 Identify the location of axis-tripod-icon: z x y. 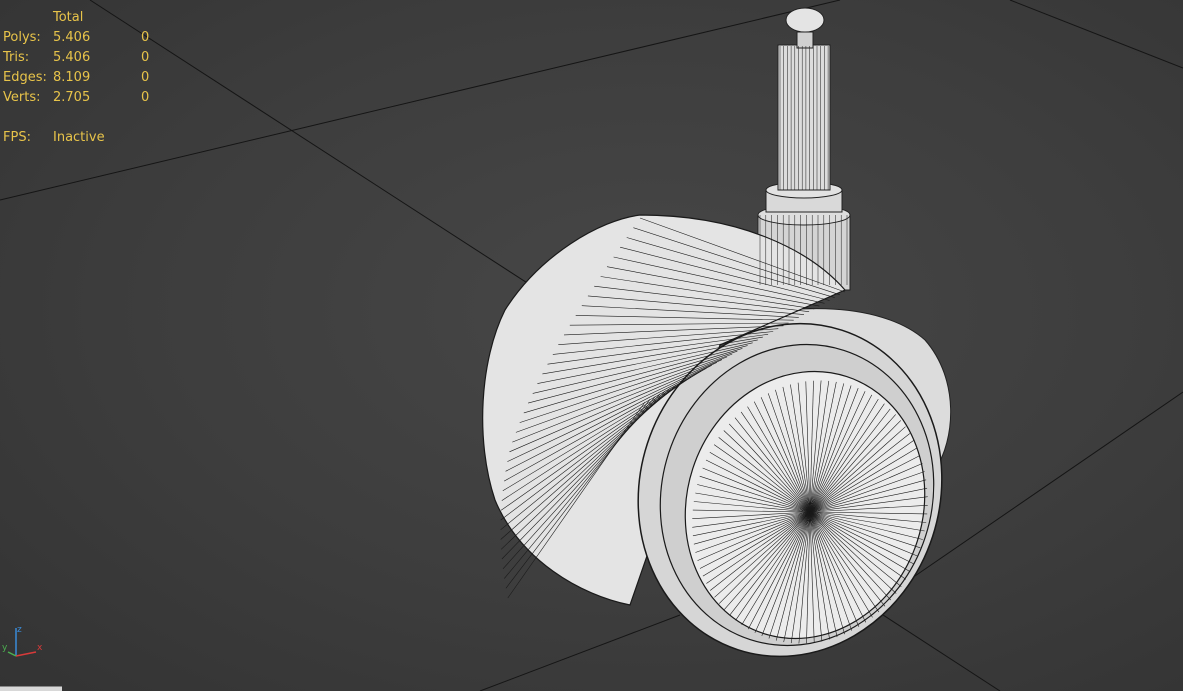
(22, 641).